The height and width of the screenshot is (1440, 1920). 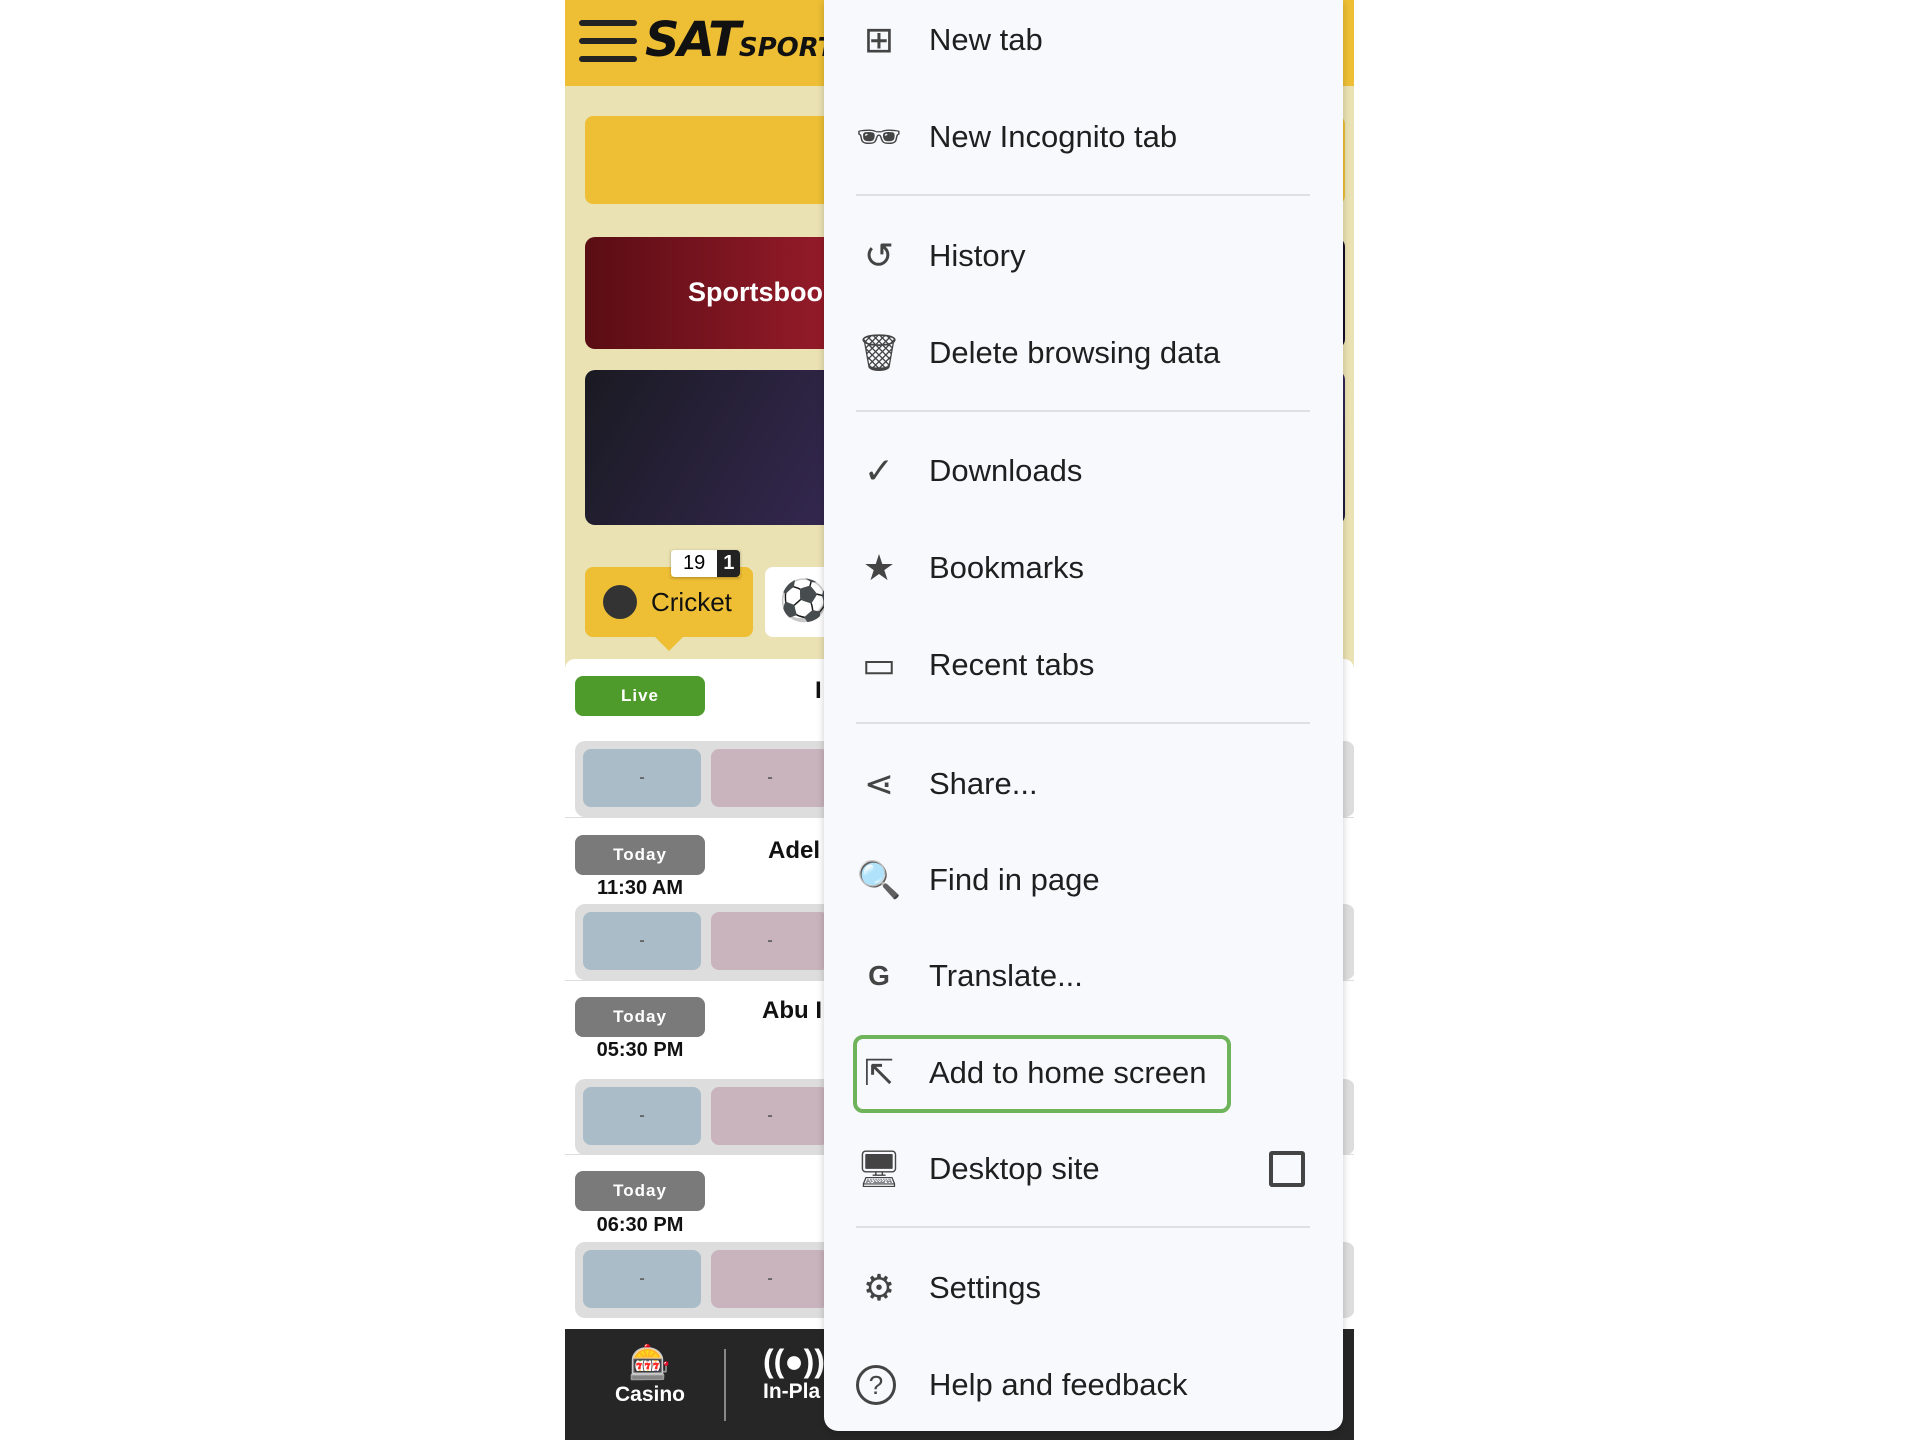 I want to click on menu-label: Desktop site, so click(x=1014, y=1168).